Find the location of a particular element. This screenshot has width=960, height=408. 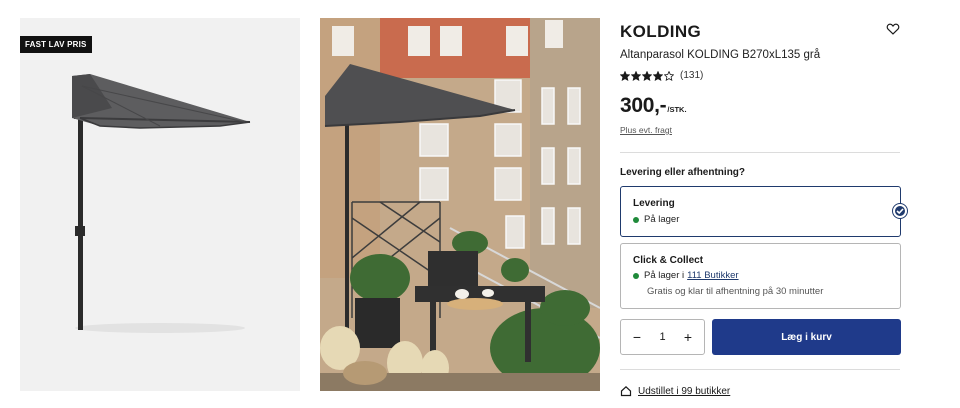

delivery-stock-text: På lager is located at coordinates (662, 219).